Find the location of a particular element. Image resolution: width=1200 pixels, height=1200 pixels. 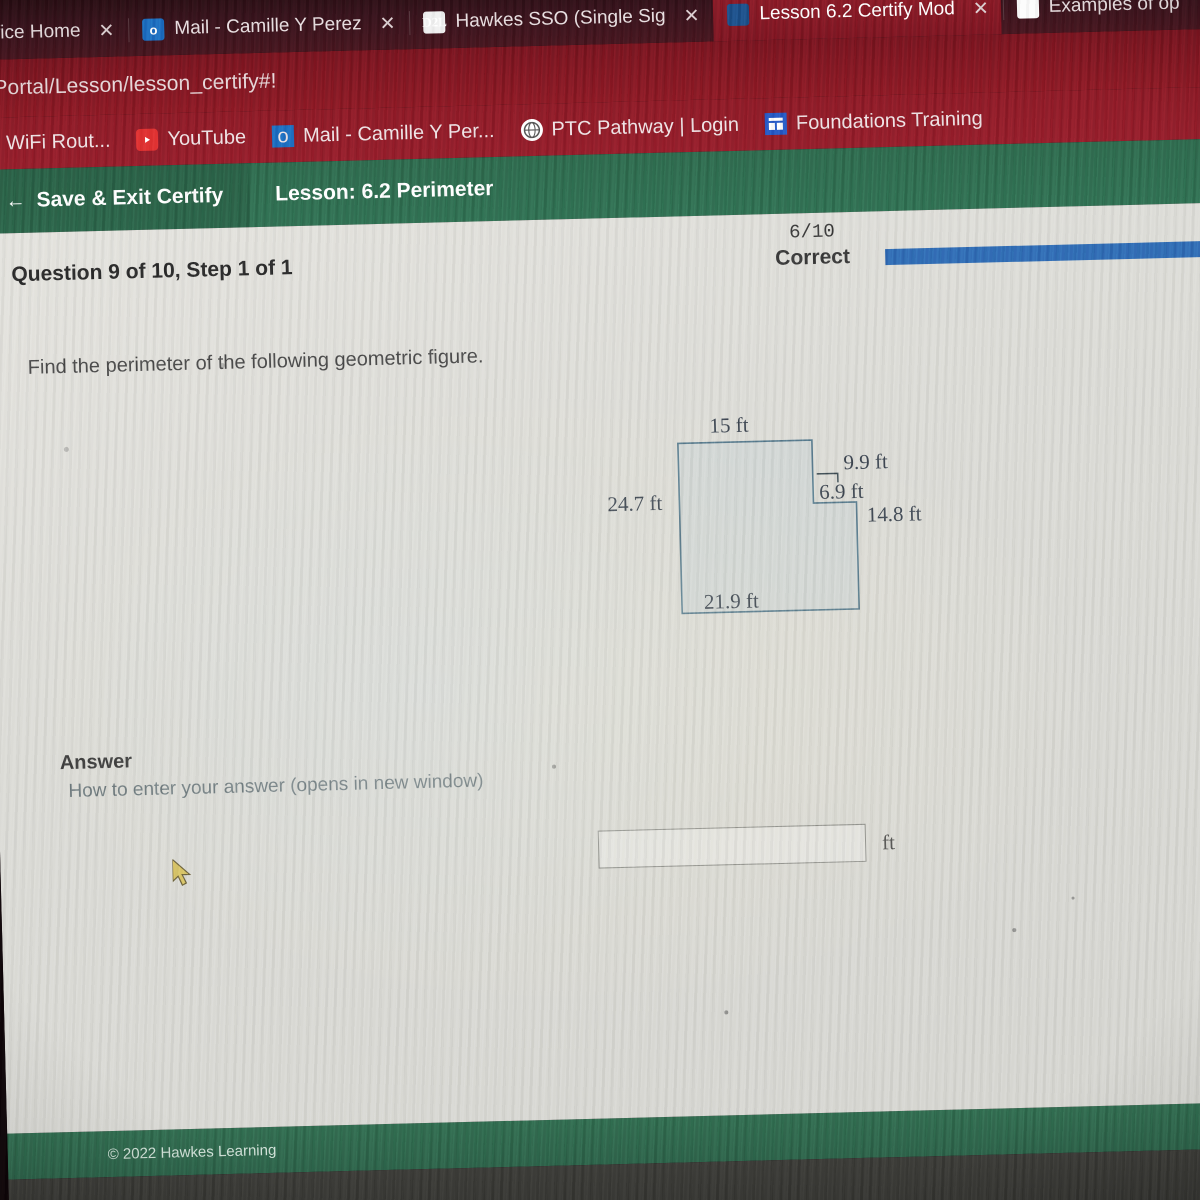

tab-title: Hawkes SSO (Single Sig is located at coordinates (560, 18).